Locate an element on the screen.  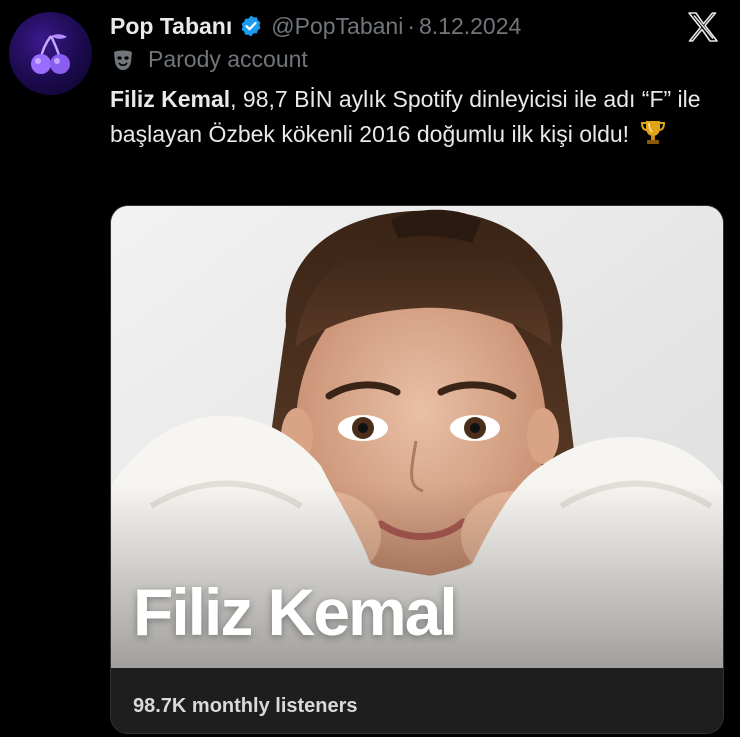
artist-name: Filiz Kemal is located at coordinates (295, 612).